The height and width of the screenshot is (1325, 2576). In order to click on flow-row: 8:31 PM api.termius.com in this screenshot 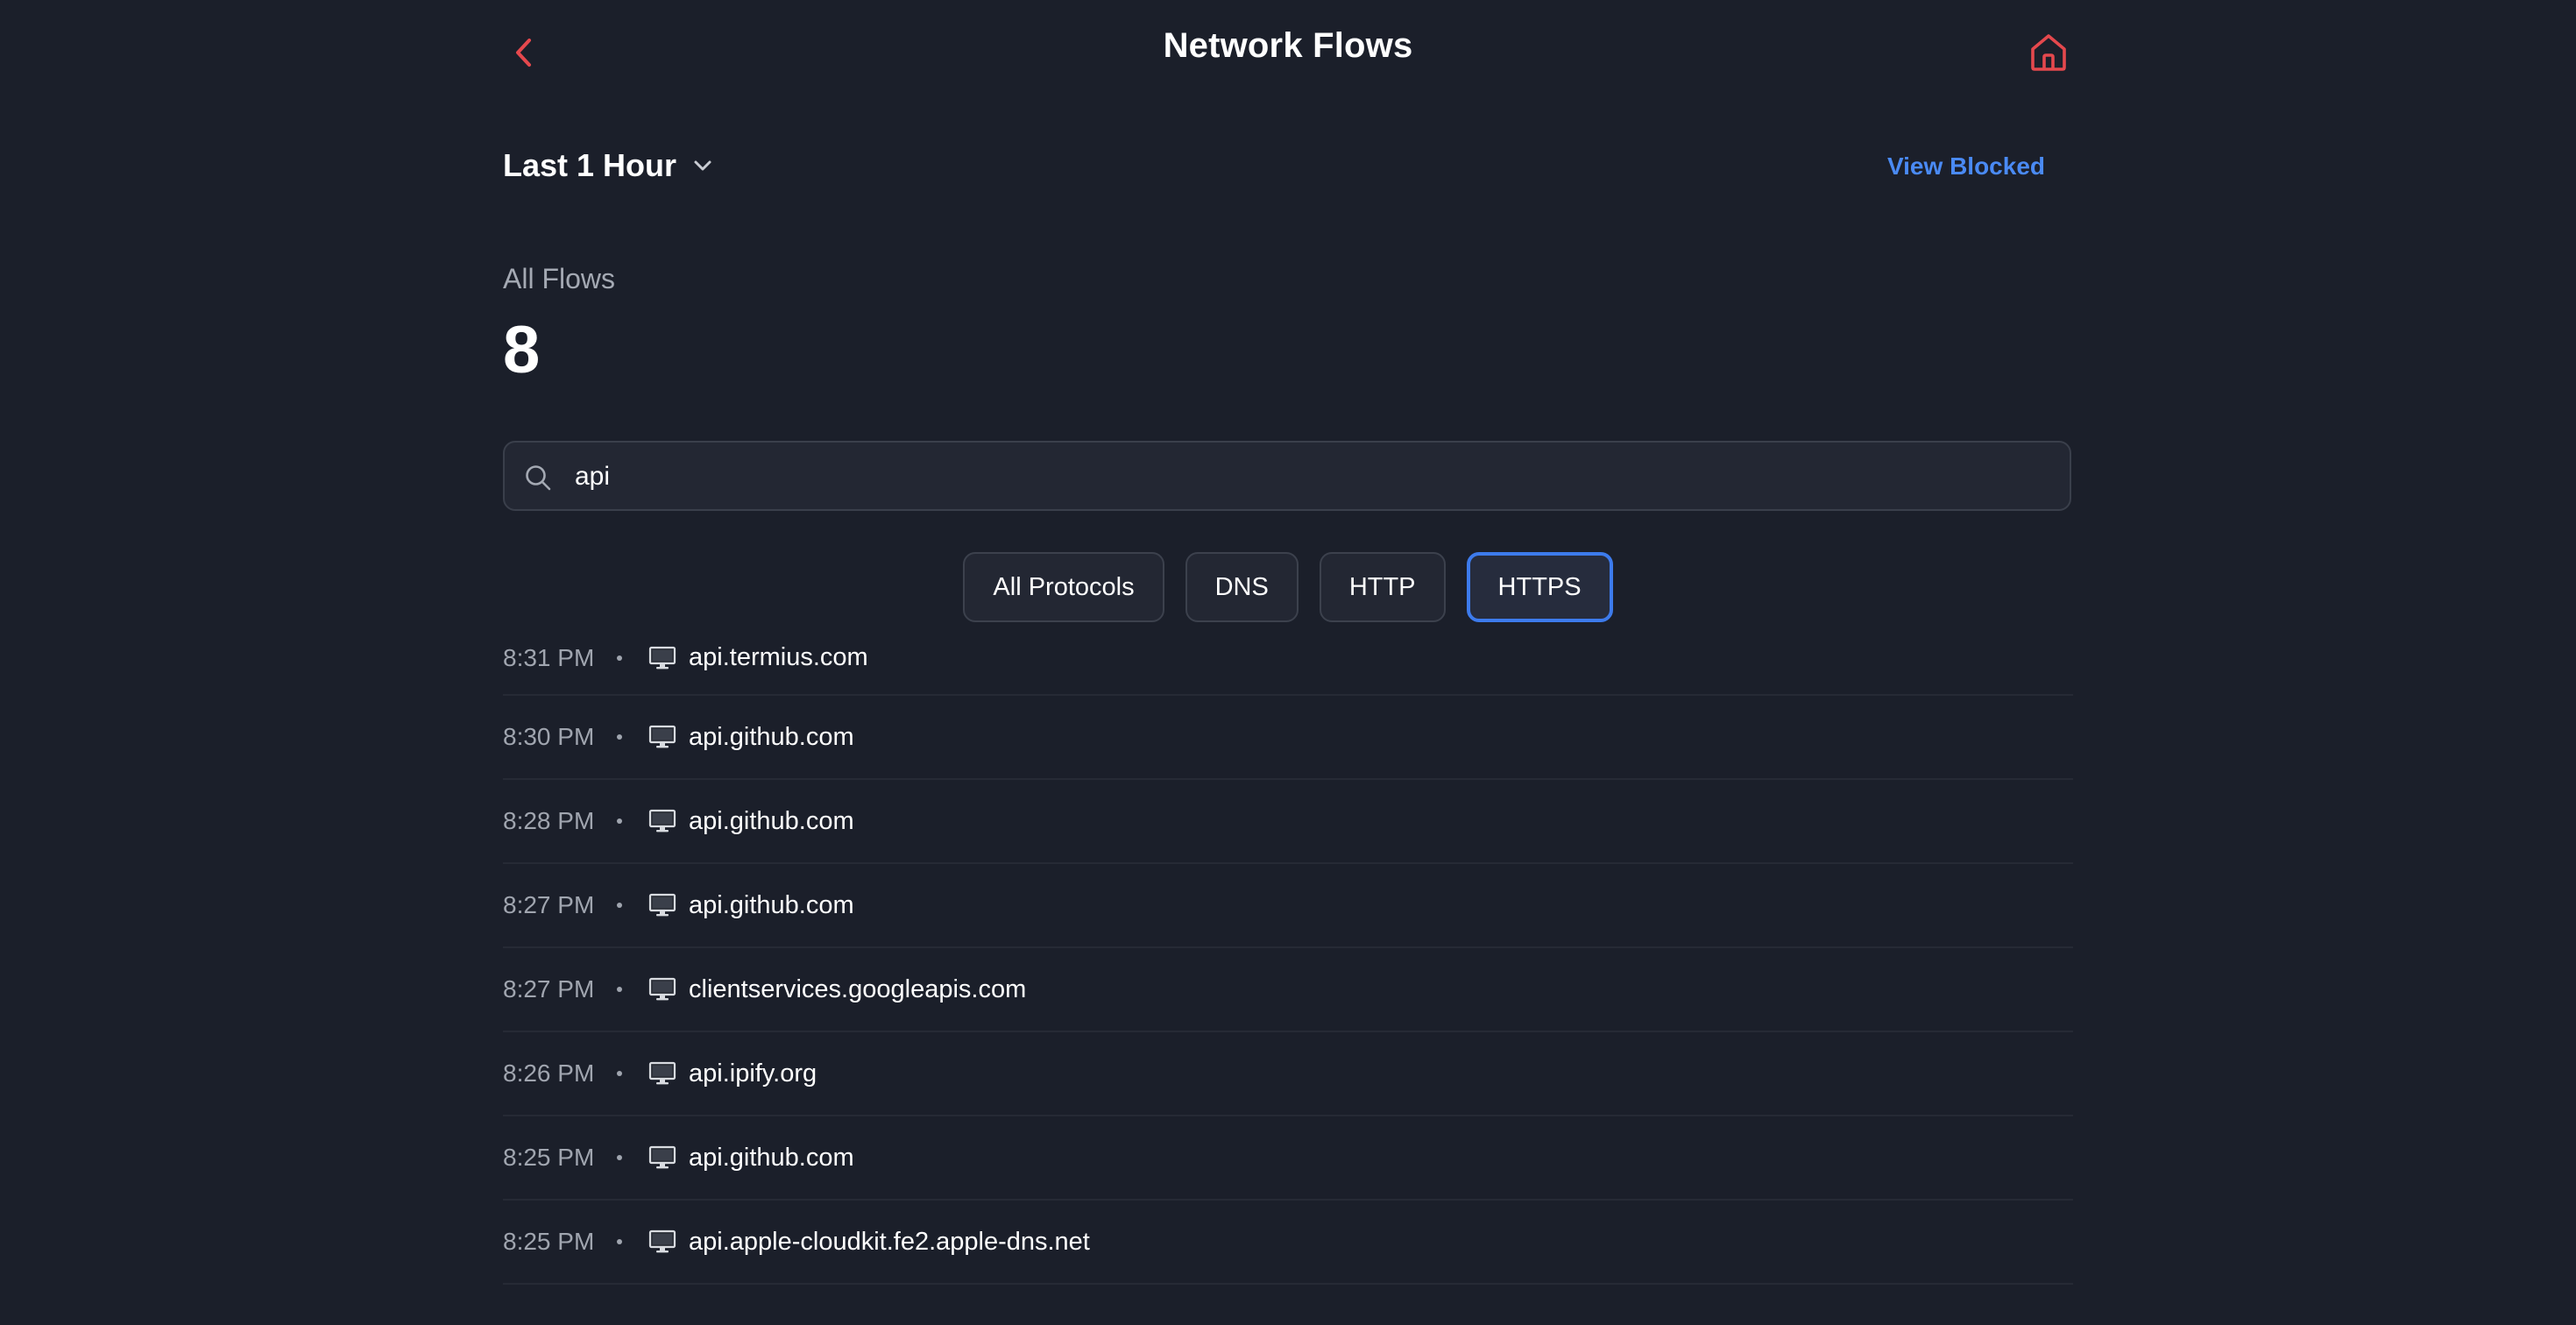, I will do `click(1288, 666)`.